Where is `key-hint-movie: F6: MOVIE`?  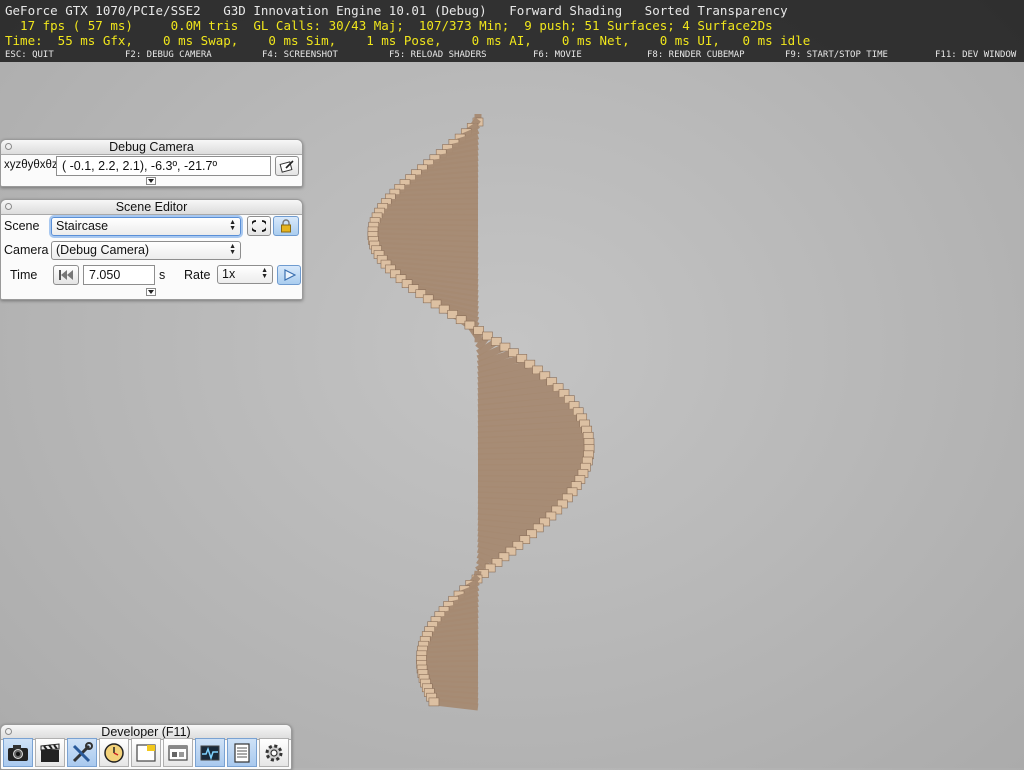
key-hint-movie: F6: MOVIE is located at coordinates (557, 55).